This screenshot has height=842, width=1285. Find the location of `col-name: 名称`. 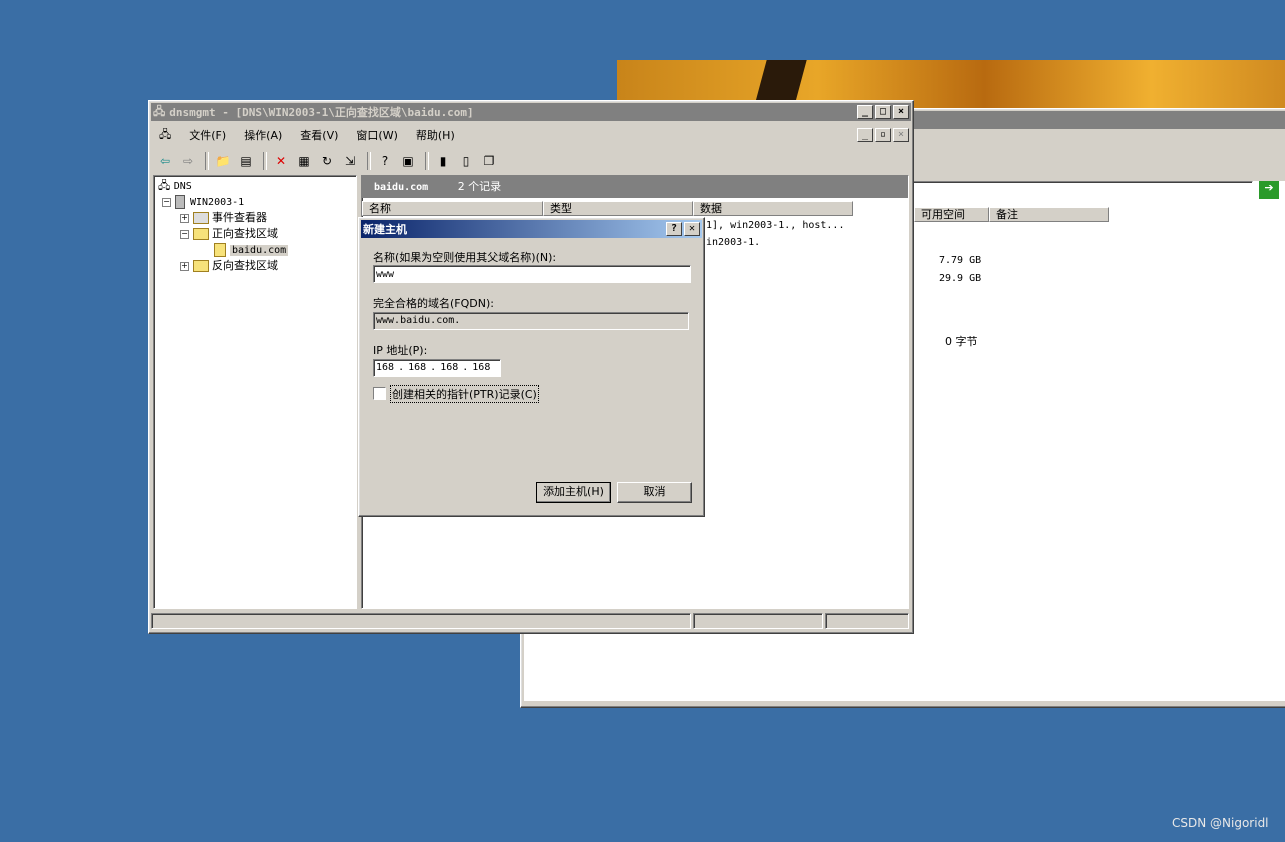

col-name: 名称 is located at coordinates (452, 208).